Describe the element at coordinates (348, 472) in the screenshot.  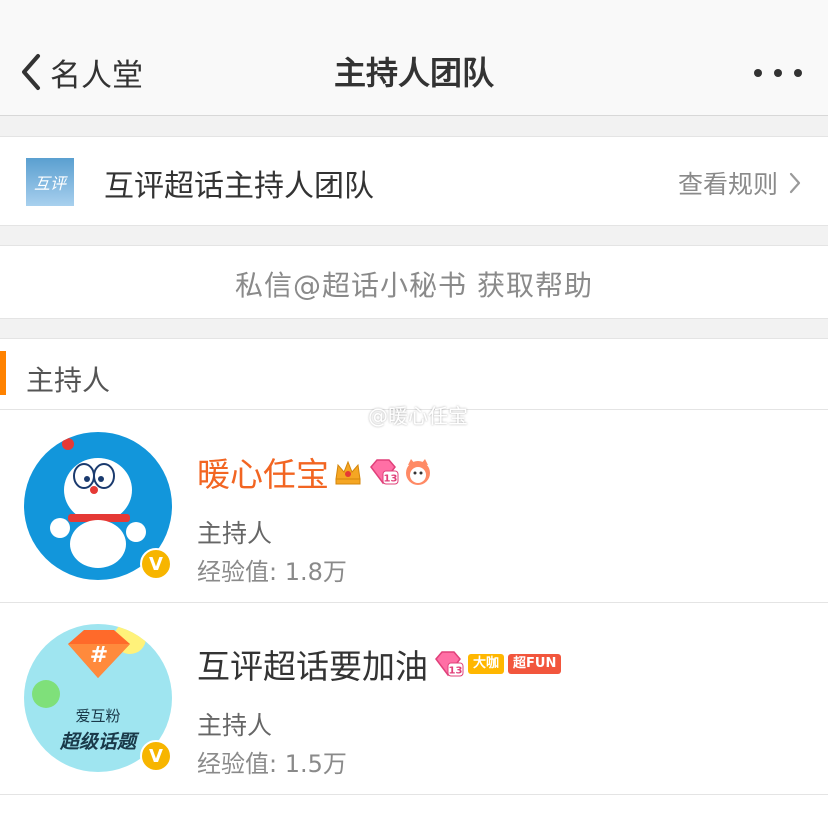
I see `crown-icon` at that location.